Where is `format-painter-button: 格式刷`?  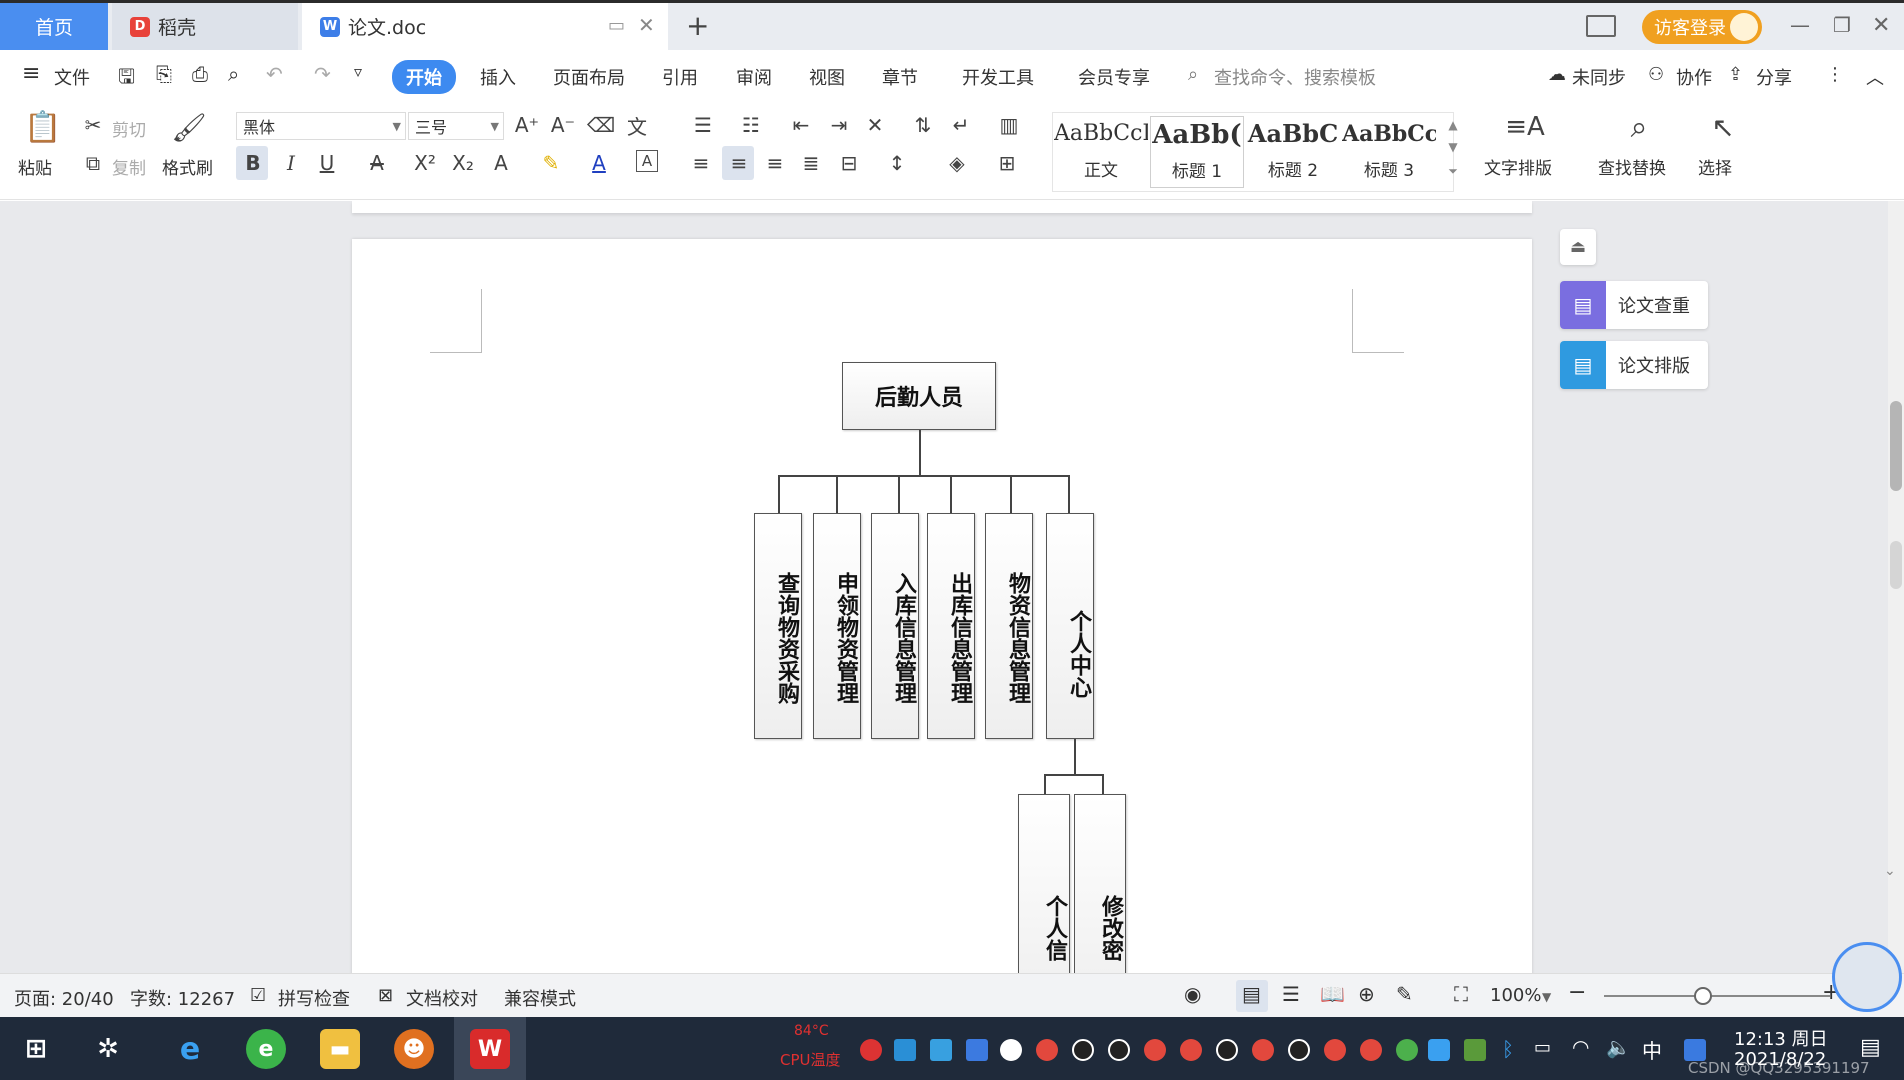
format-painter-button: 格式刷 is located at coordinates (187, 166).